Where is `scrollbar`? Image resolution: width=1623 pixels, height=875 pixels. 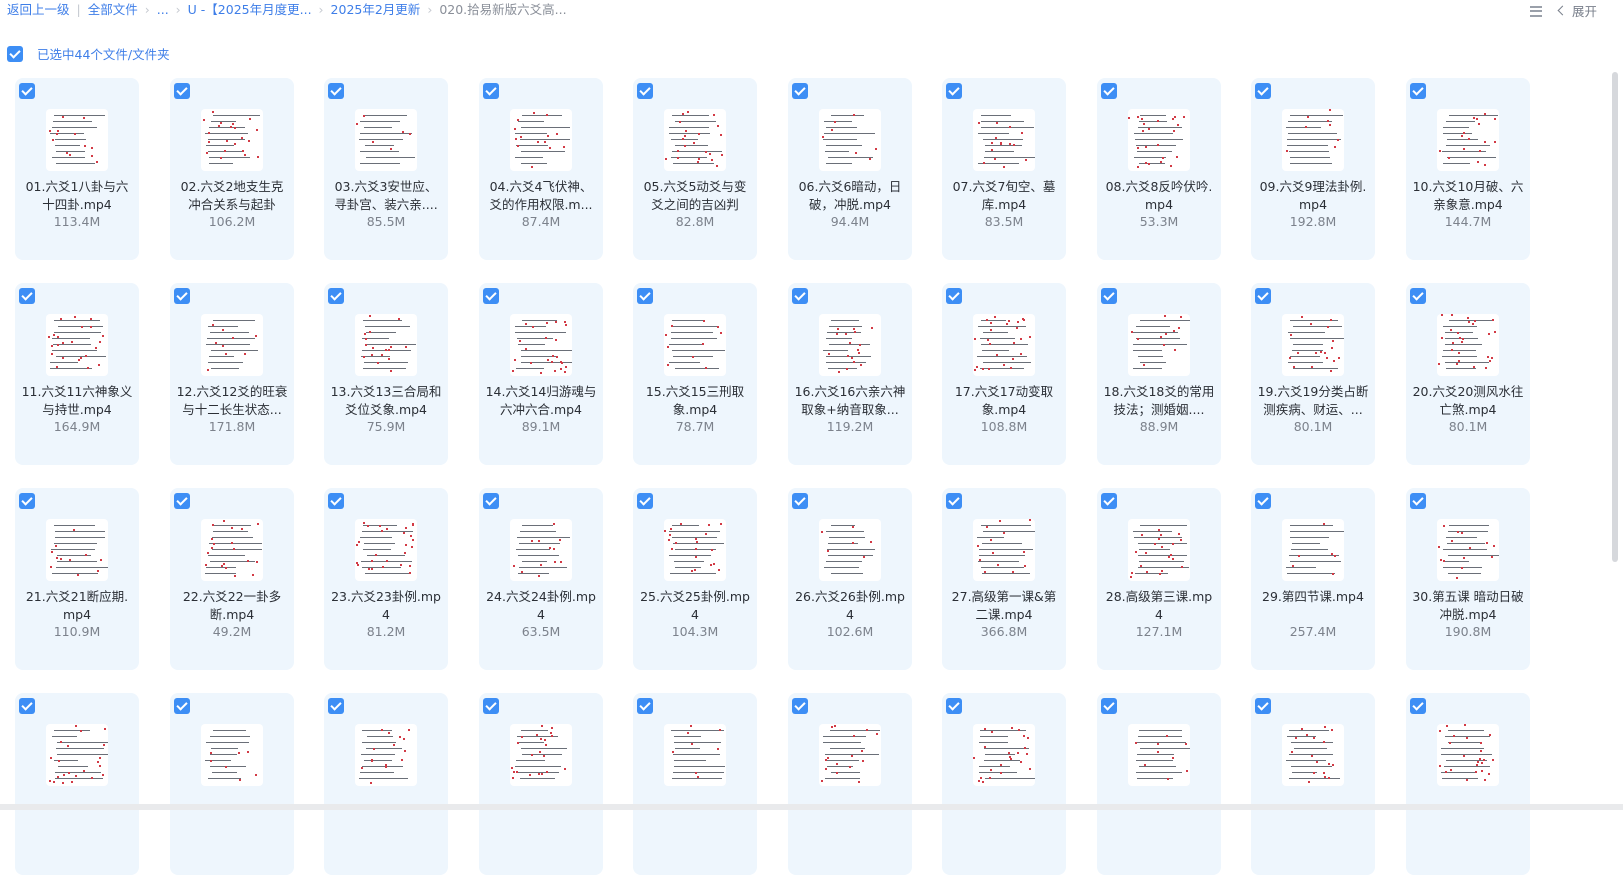 scrollbar is located at coordinates (1615, 317).